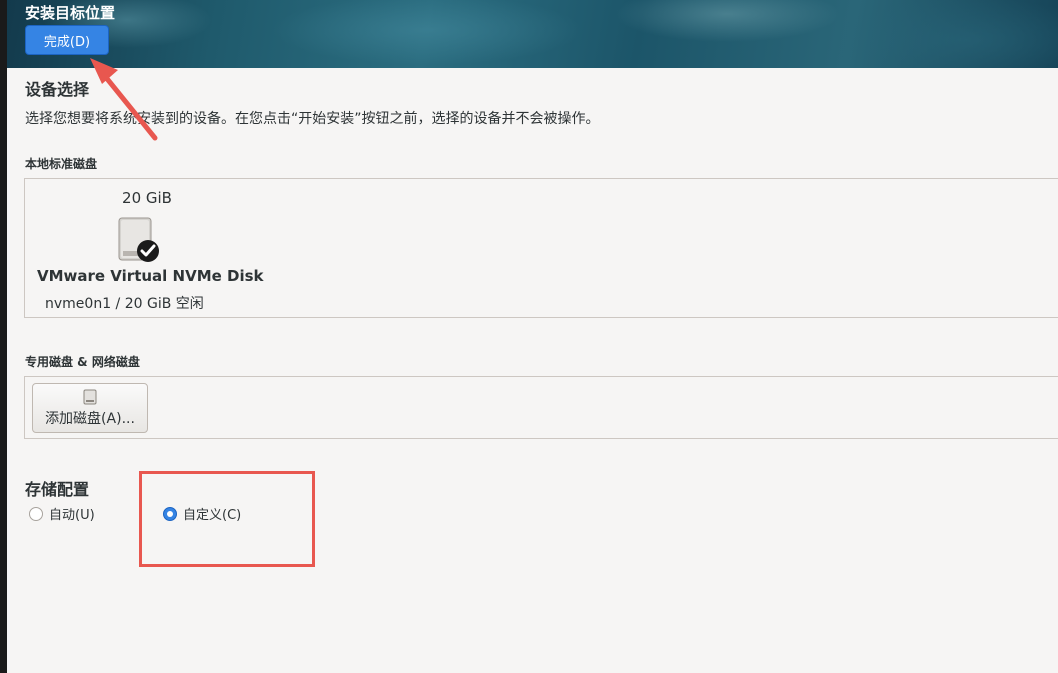 Image resolution: width=1058 pixels, height=673 pixels. Describe the element at coordinates (3, 336) in the screenshot. I see `window-left-edge` at that location.